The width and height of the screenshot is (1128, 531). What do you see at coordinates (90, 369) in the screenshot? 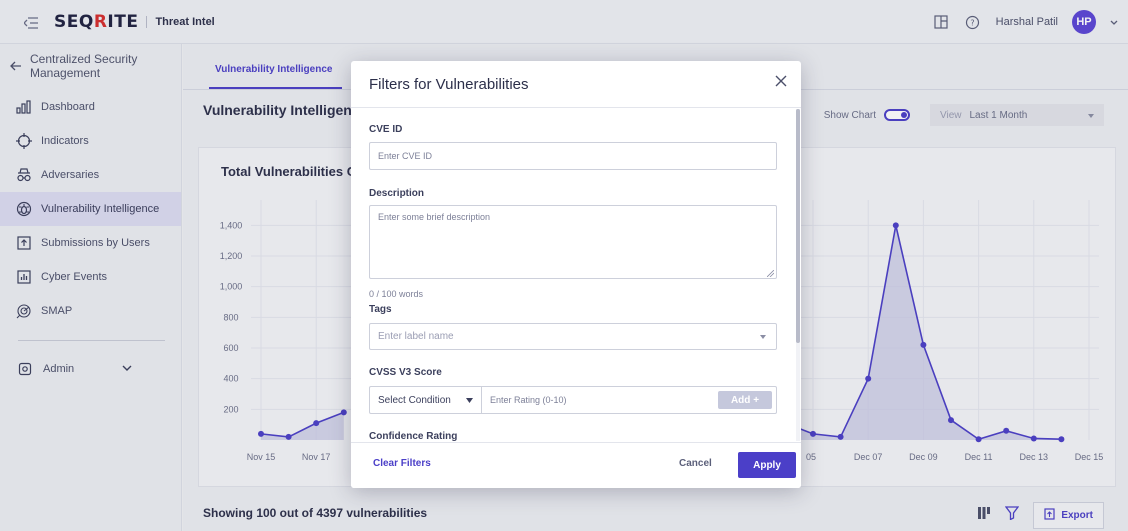
I see `sidebar-item-admin: Admin` at bounding box center [90, 369].